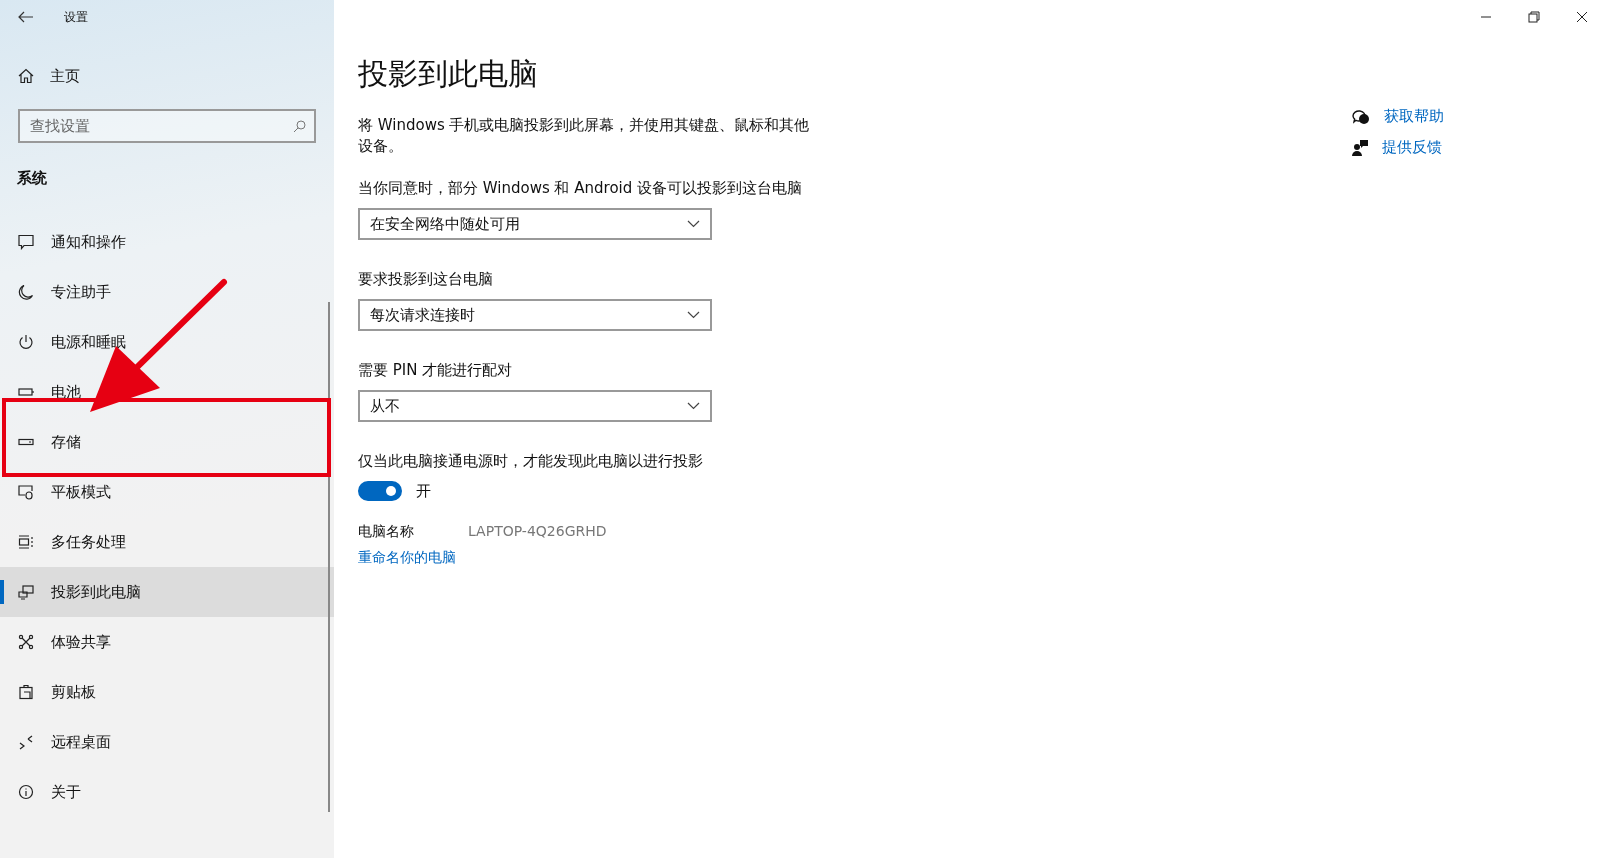  I want to click on sidebar-item: 通知和操作, so click(167, 242).